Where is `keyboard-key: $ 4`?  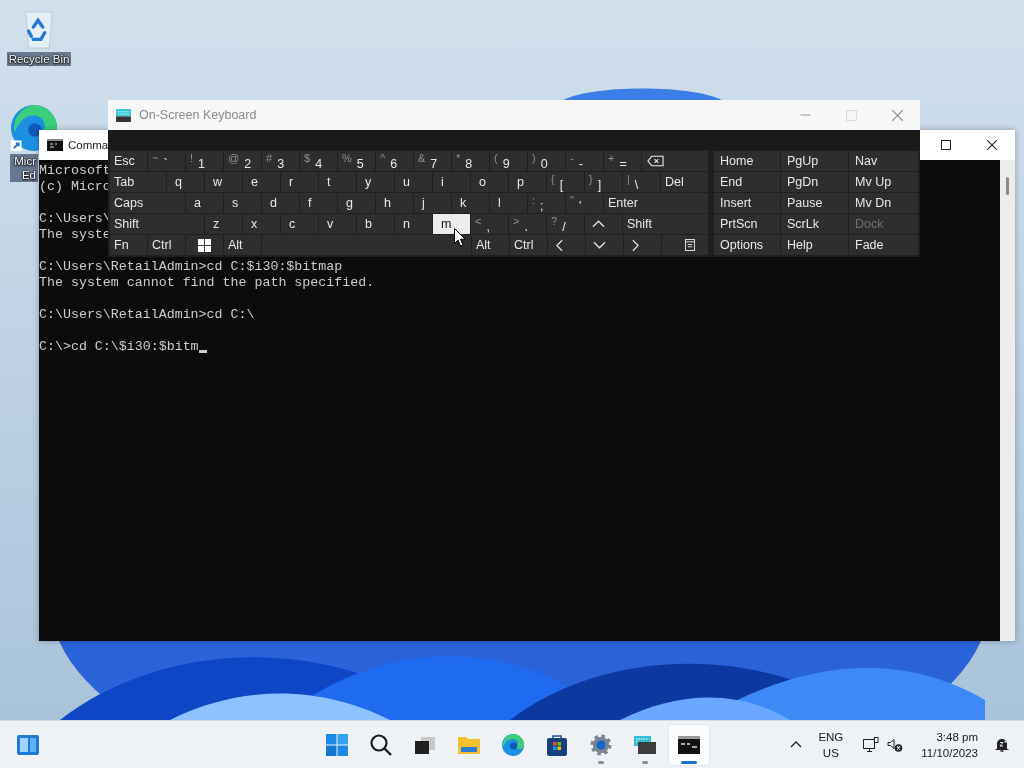
keyboard-key: $ 4 is located at coordinates (318, 161).